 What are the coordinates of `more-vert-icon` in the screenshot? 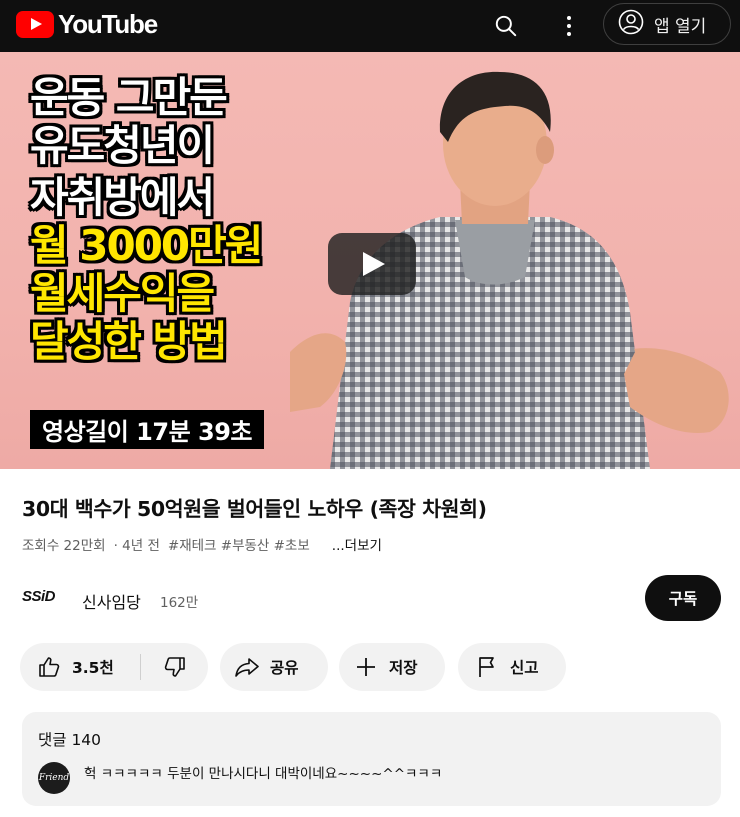 It's located at (569, 26).